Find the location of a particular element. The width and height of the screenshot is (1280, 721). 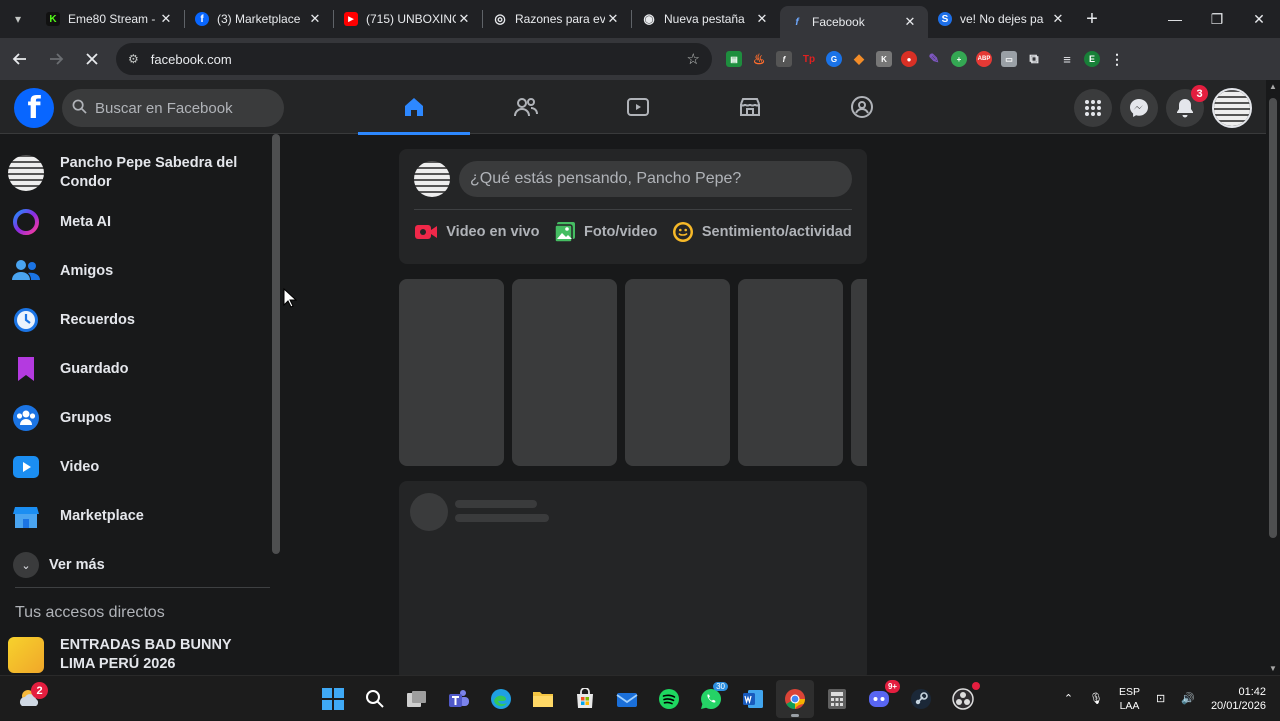

stop-loading-icon is located at coordinates (92, 59).